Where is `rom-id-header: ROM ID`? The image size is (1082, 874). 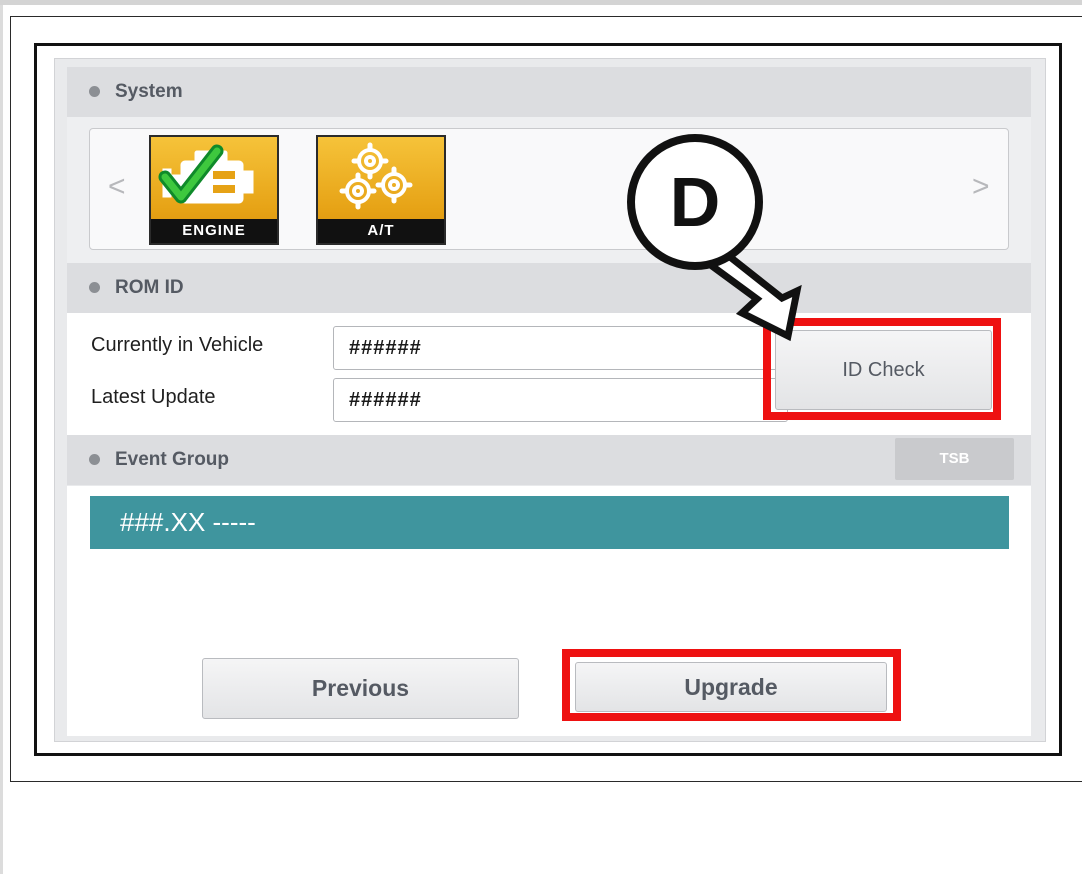 rom-id-header: ROM ID is located at coordinates (549, 288).